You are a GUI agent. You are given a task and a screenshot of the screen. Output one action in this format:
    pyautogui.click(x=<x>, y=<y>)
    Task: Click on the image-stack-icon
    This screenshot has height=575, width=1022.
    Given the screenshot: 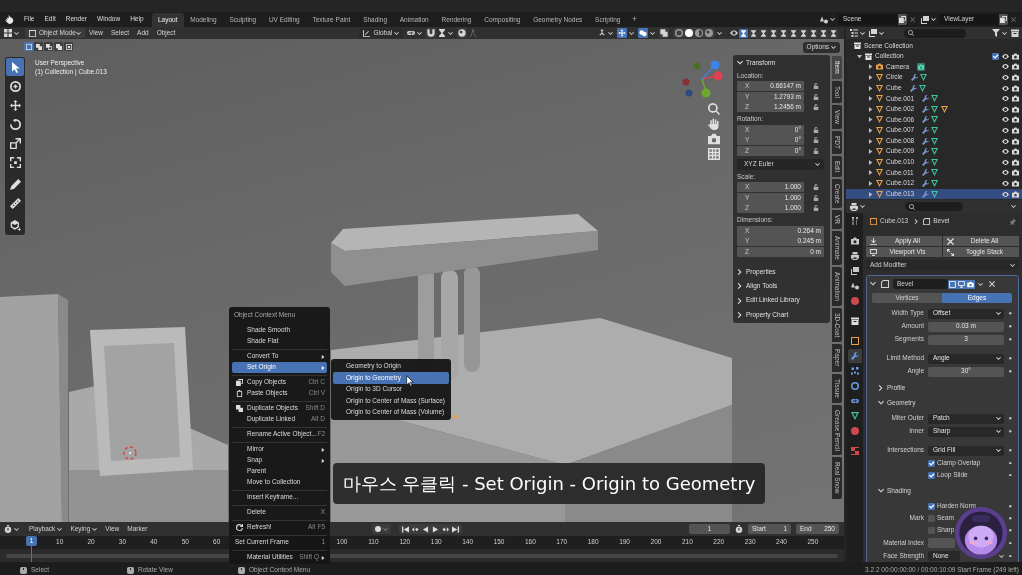 What is the action you would take?
    pyautogui.click(x=925, y=19)
    